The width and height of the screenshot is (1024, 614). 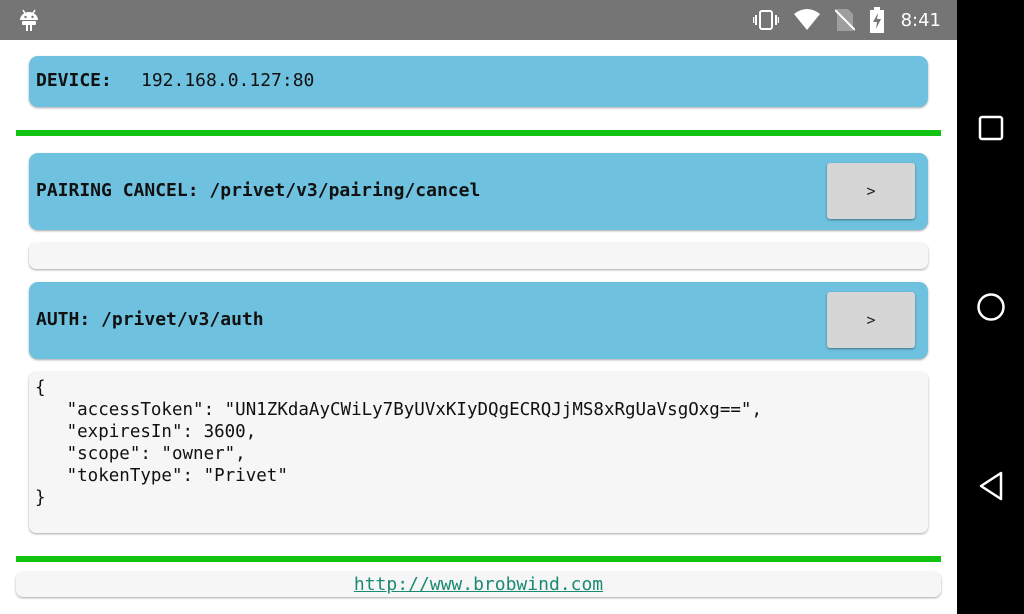 What do you see at coordinates (920, 20) in the screenshot?
I see `clock: 8:41` at bounding box center [920, 20].